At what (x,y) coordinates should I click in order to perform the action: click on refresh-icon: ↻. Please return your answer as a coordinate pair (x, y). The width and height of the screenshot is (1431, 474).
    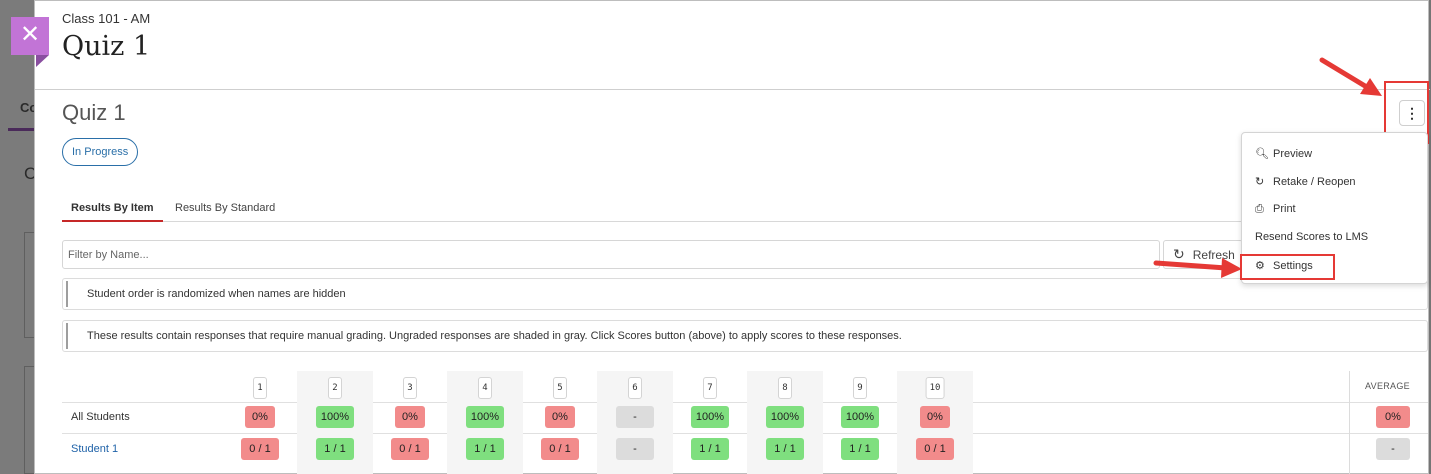
    Looking at the image, I should click on (1260, 182).